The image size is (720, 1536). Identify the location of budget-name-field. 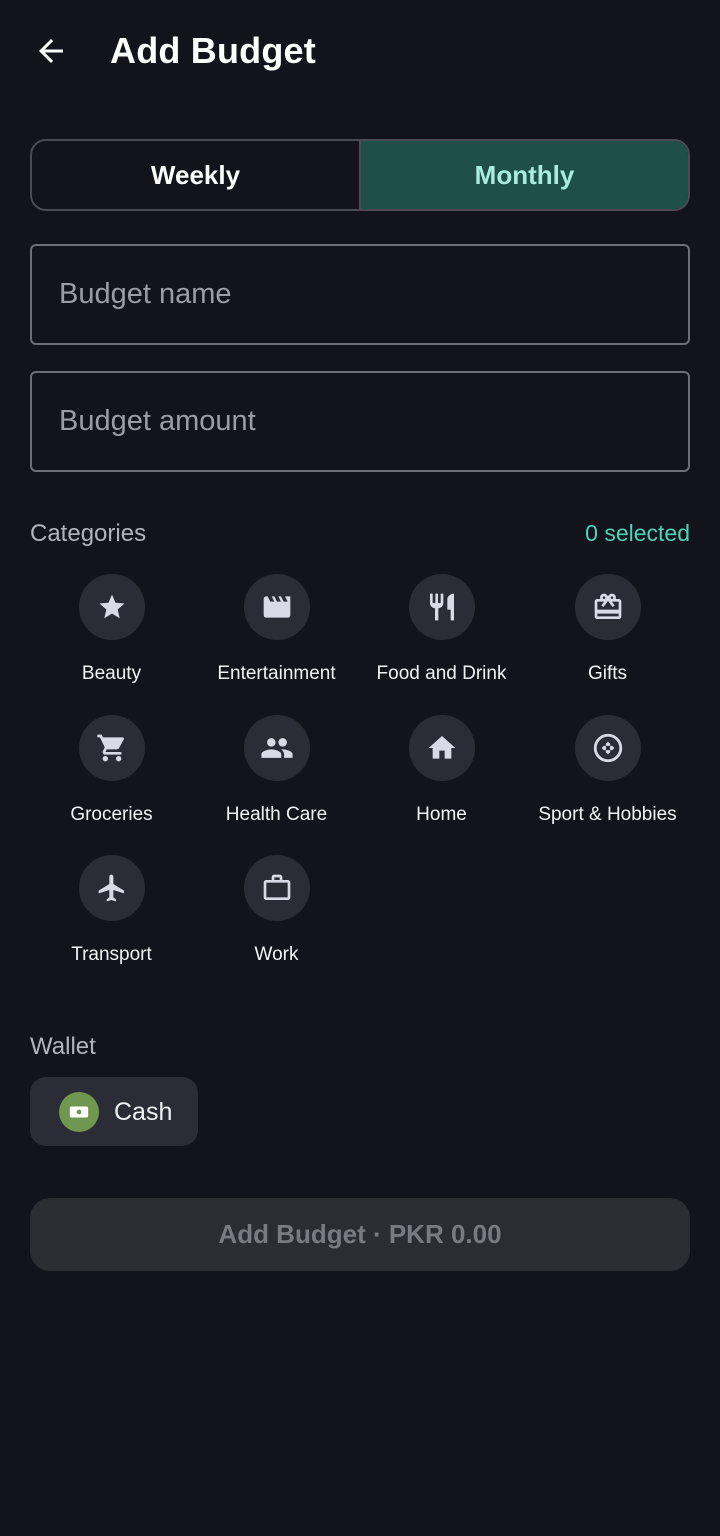
(360, 294).